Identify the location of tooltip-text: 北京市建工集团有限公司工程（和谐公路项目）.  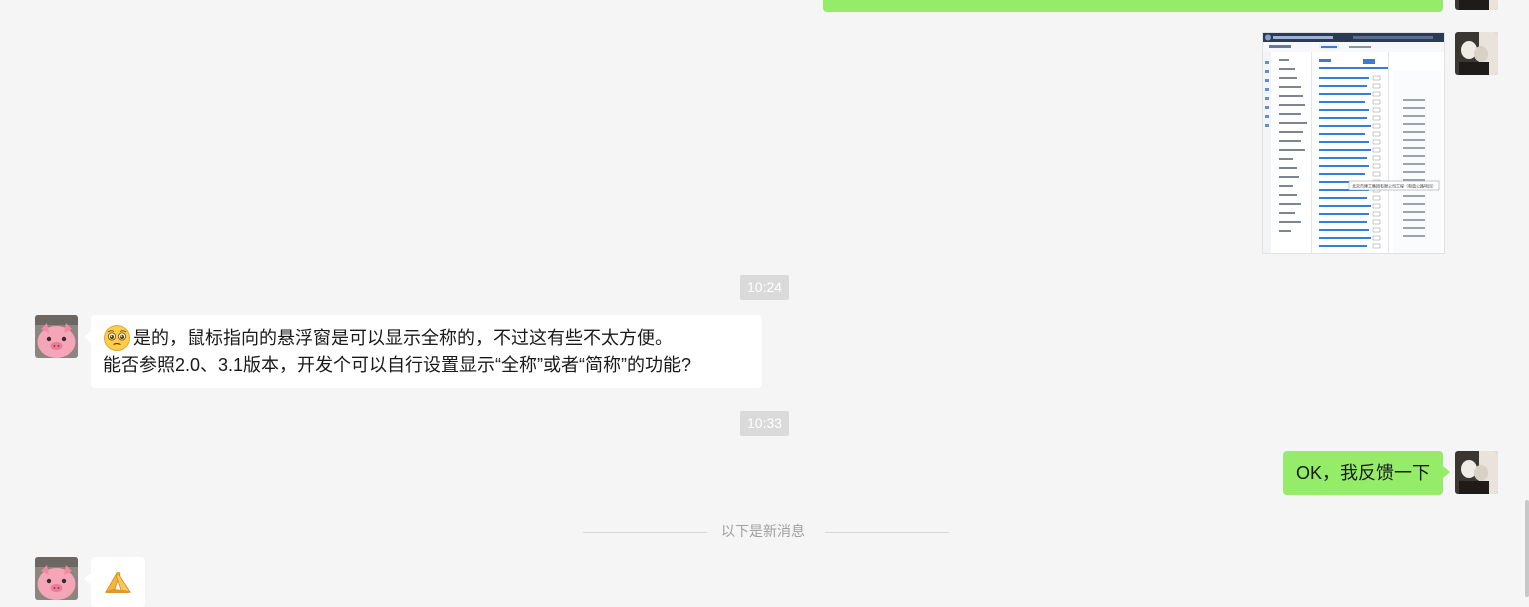
(1394, 186).